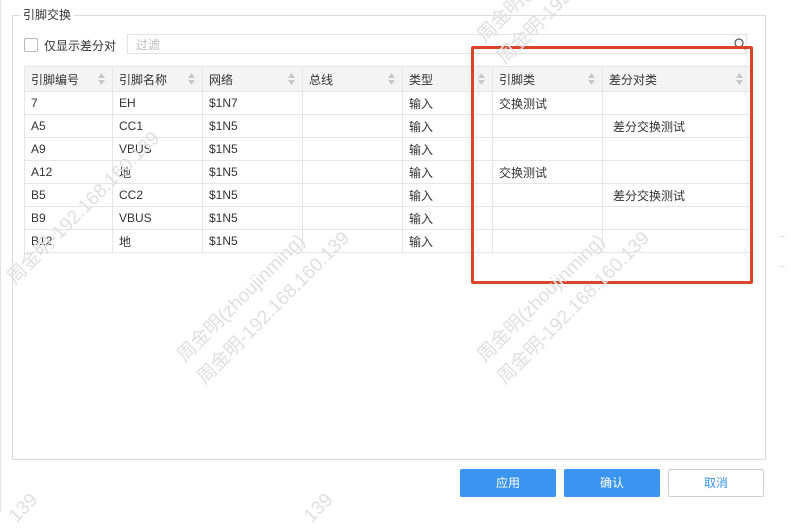 This screenshot has width=791, height=528. I want to click on column-header-bus: 总线, so click(352, 79).